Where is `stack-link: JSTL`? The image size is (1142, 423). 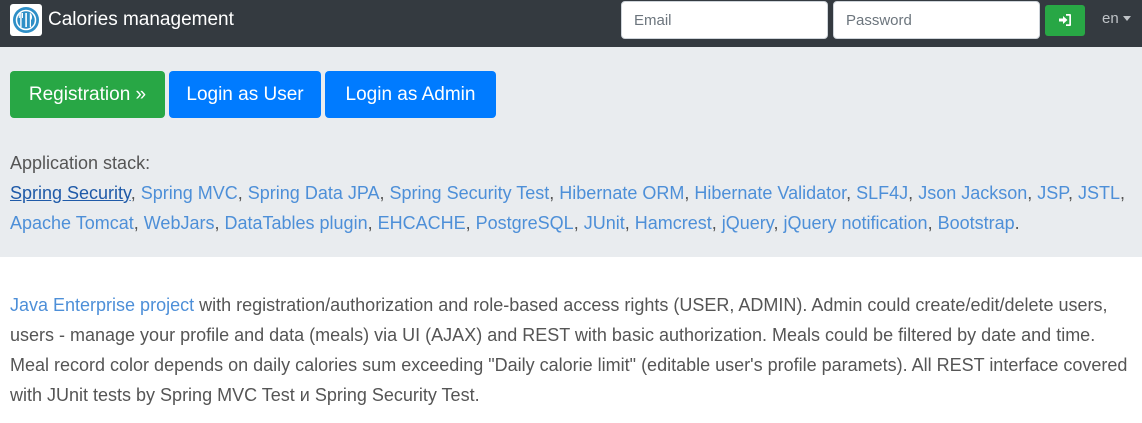
stack-link: JSTL is located at coordinates (1099, 193).